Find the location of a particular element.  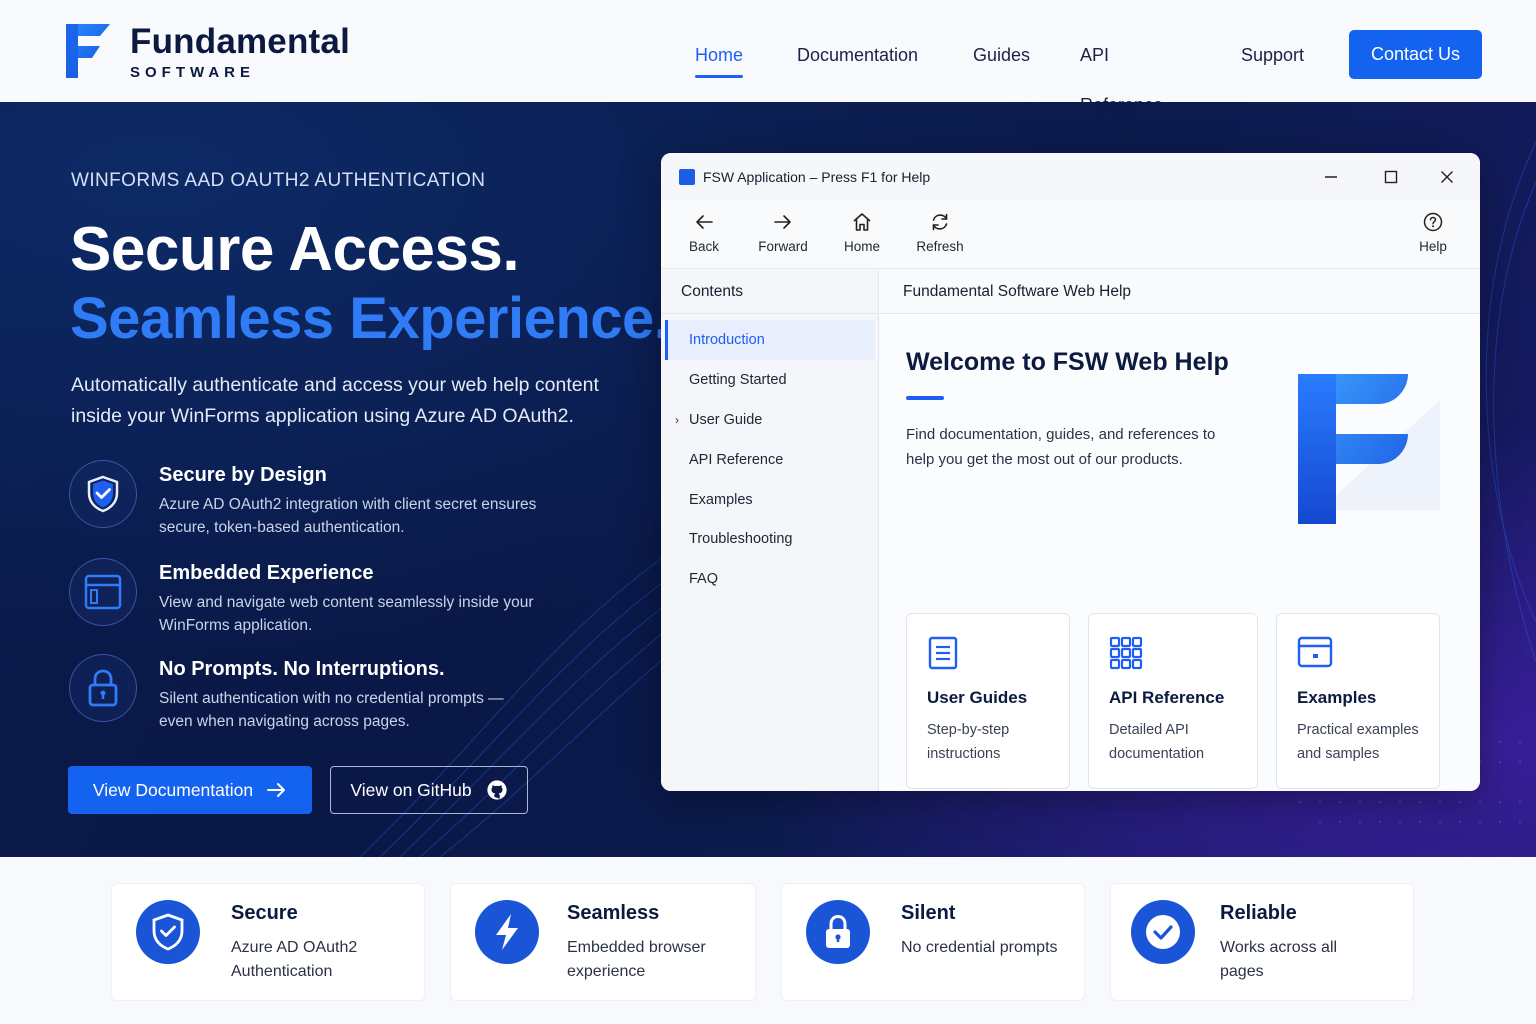

code-blocks-icon is located at coordinates (1126, 655).